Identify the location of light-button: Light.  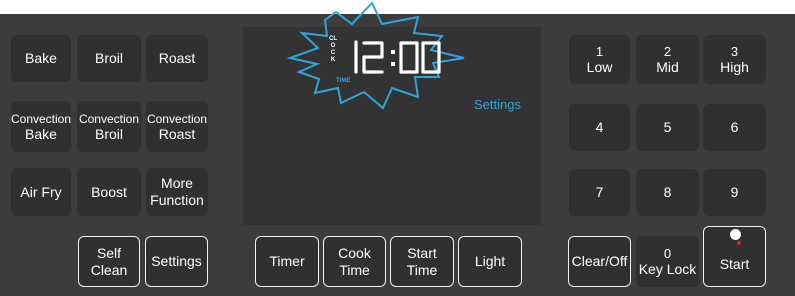
(490, 261).